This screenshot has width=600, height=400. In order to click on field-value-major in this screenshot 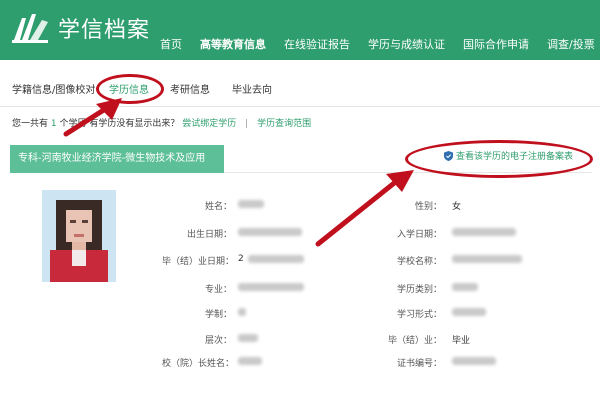, I will do `click(271, 287)`.